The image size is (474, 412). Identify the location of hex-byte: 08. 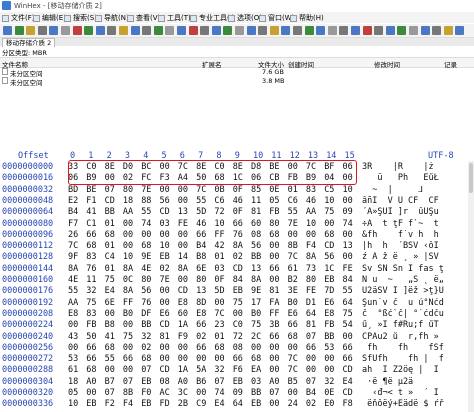
(165, 382).